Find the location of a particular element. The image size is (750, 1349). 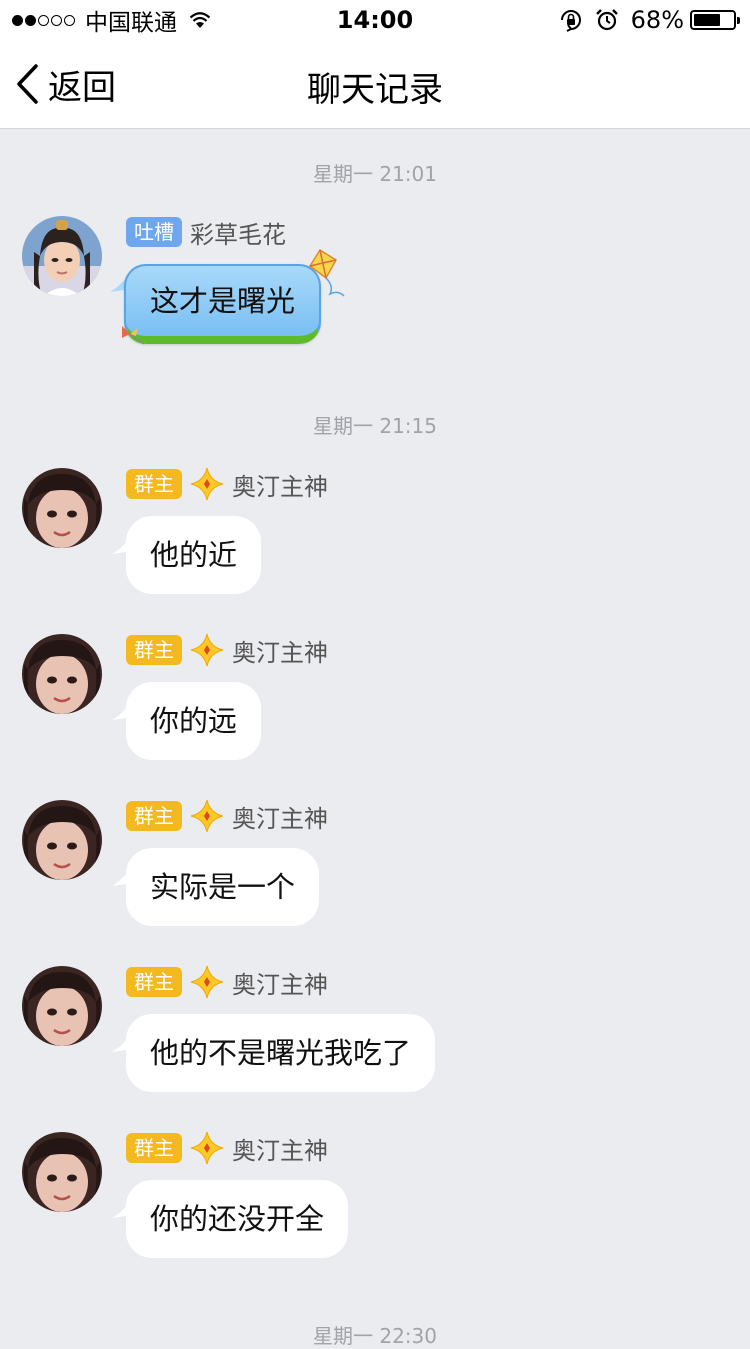

page-title: 聊天记录 is located at coordinates (375, 90).